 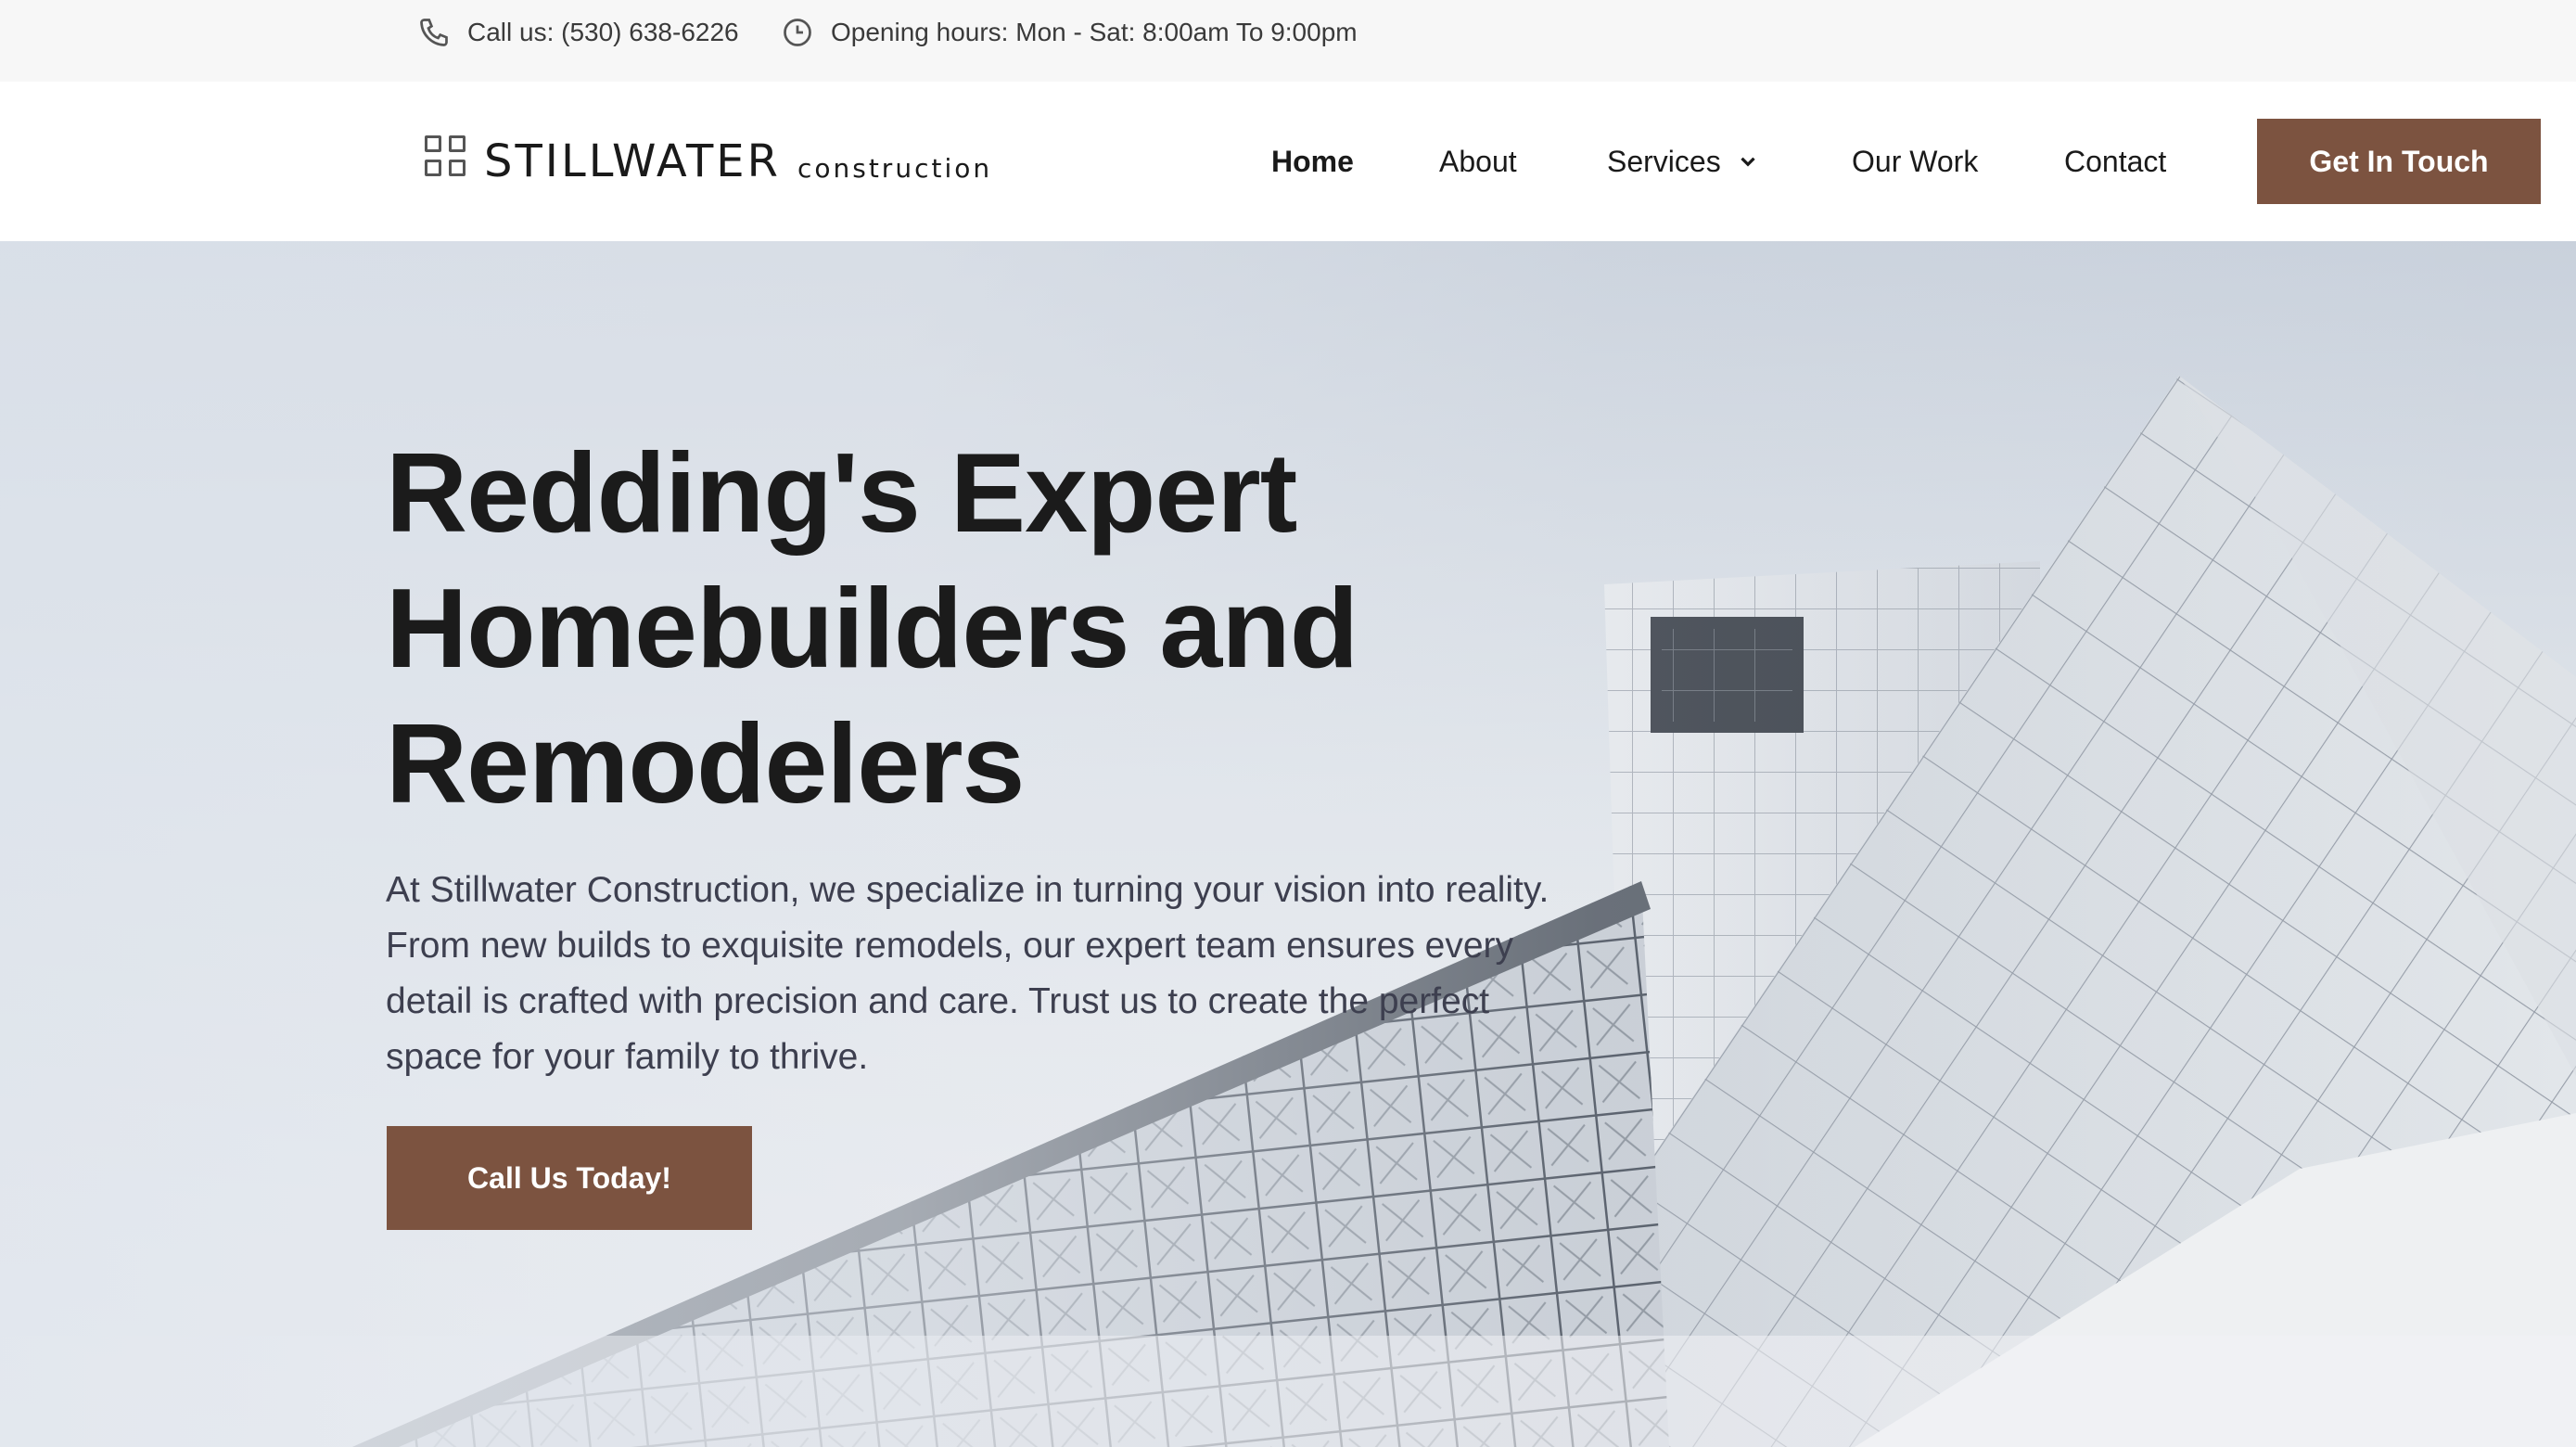 I want to click on phone-text: Call us: (530) 638-6226, so click(x=603, y=32).